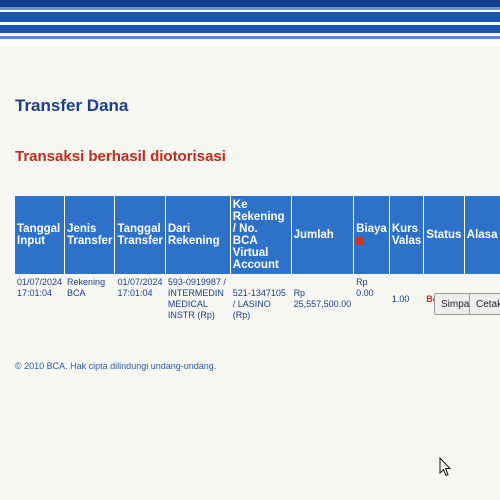 This screenshot has width=500, height=500. I want to click on cell-text: Rp 25,557,500.00, so click(322, 298).